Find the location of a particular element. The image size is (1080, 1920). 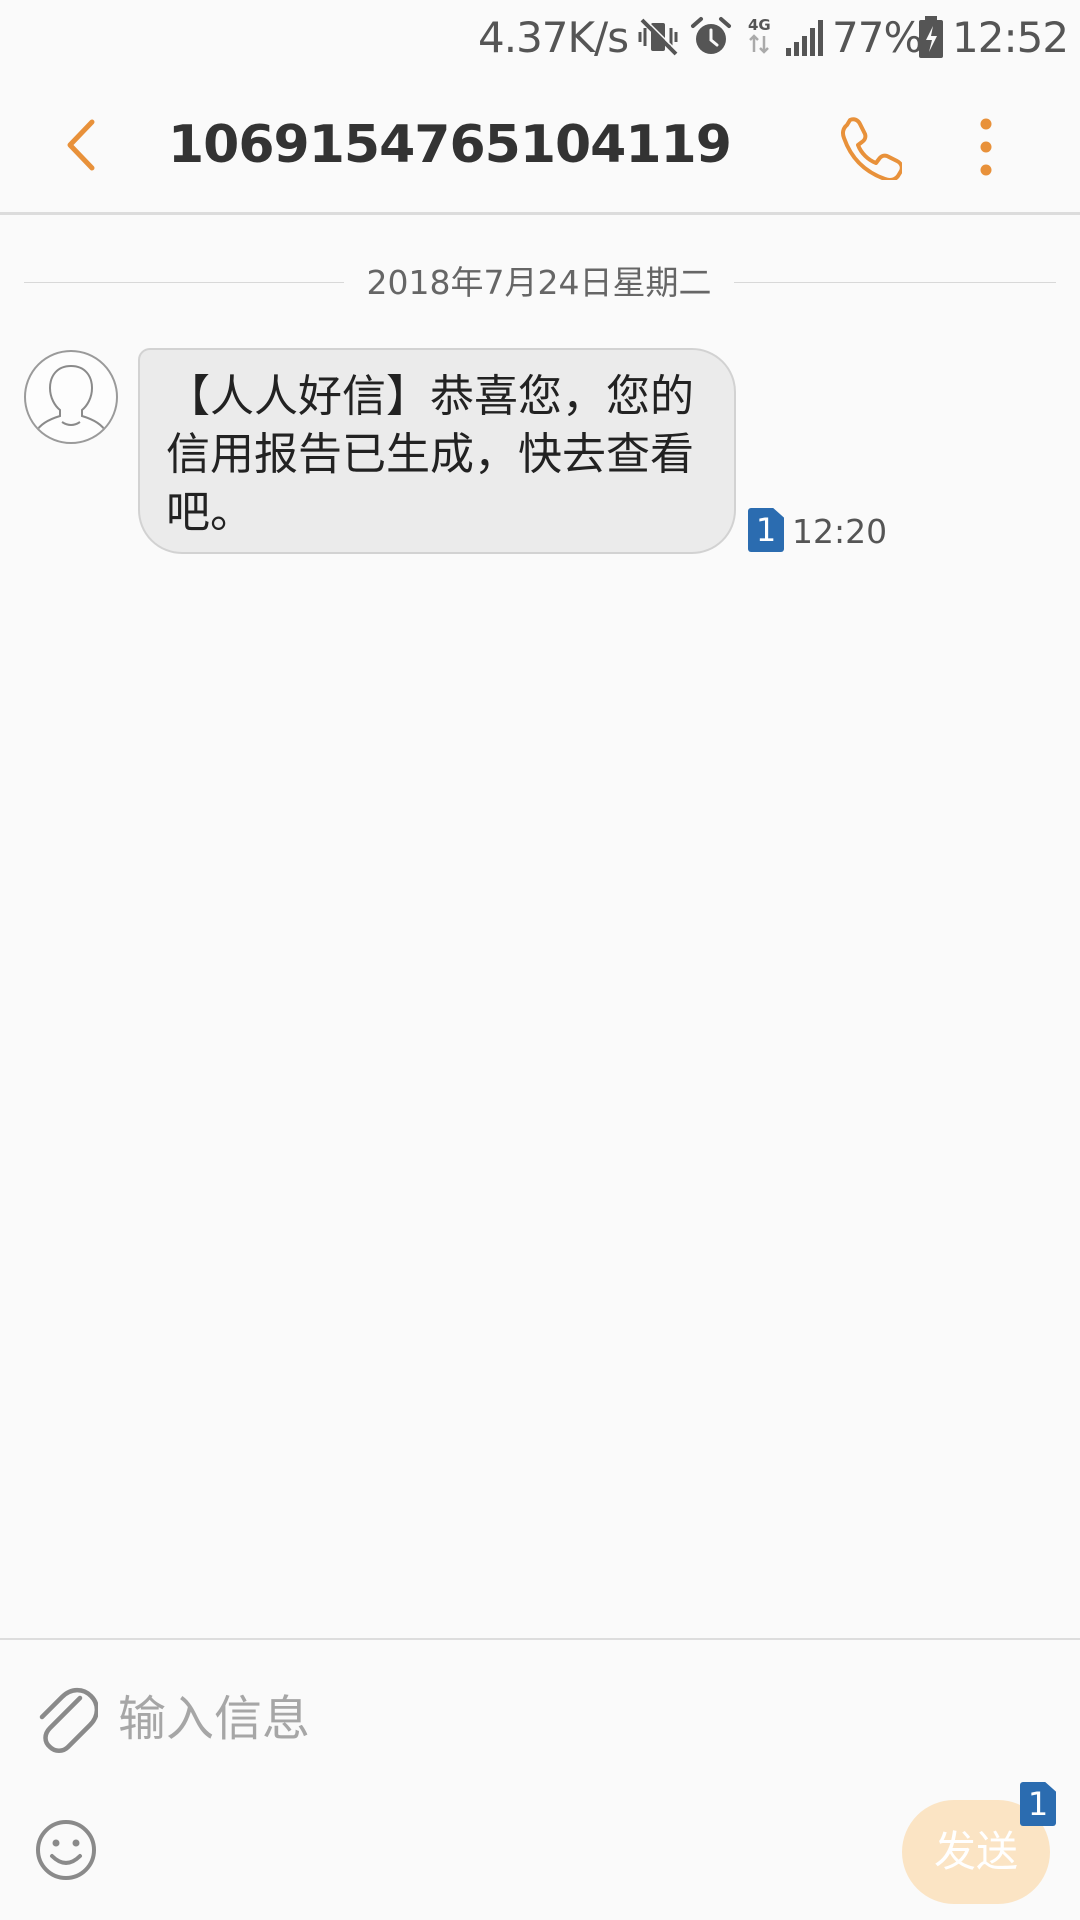

sim-badge: 1 is located at coordinates (766, 530).